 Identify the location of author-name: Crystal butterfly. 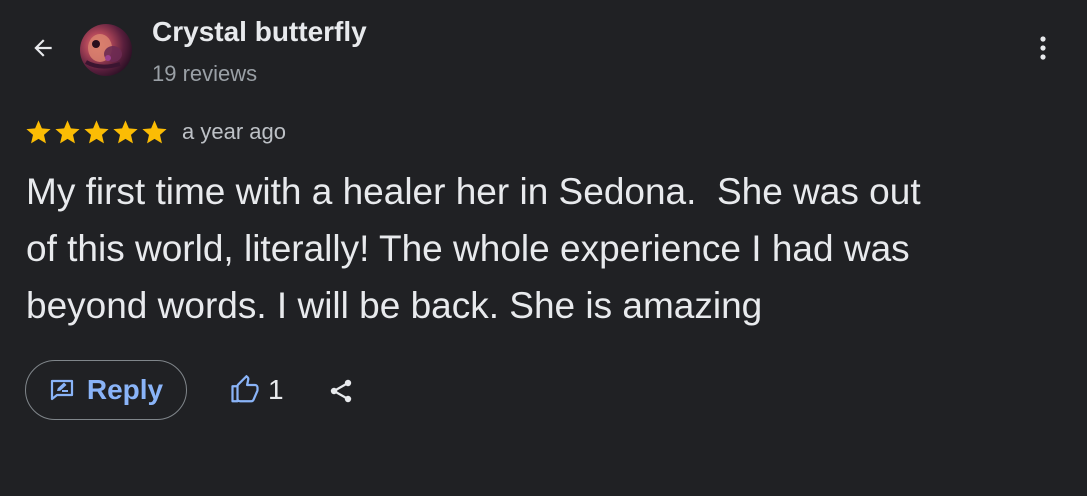
(259, 32).